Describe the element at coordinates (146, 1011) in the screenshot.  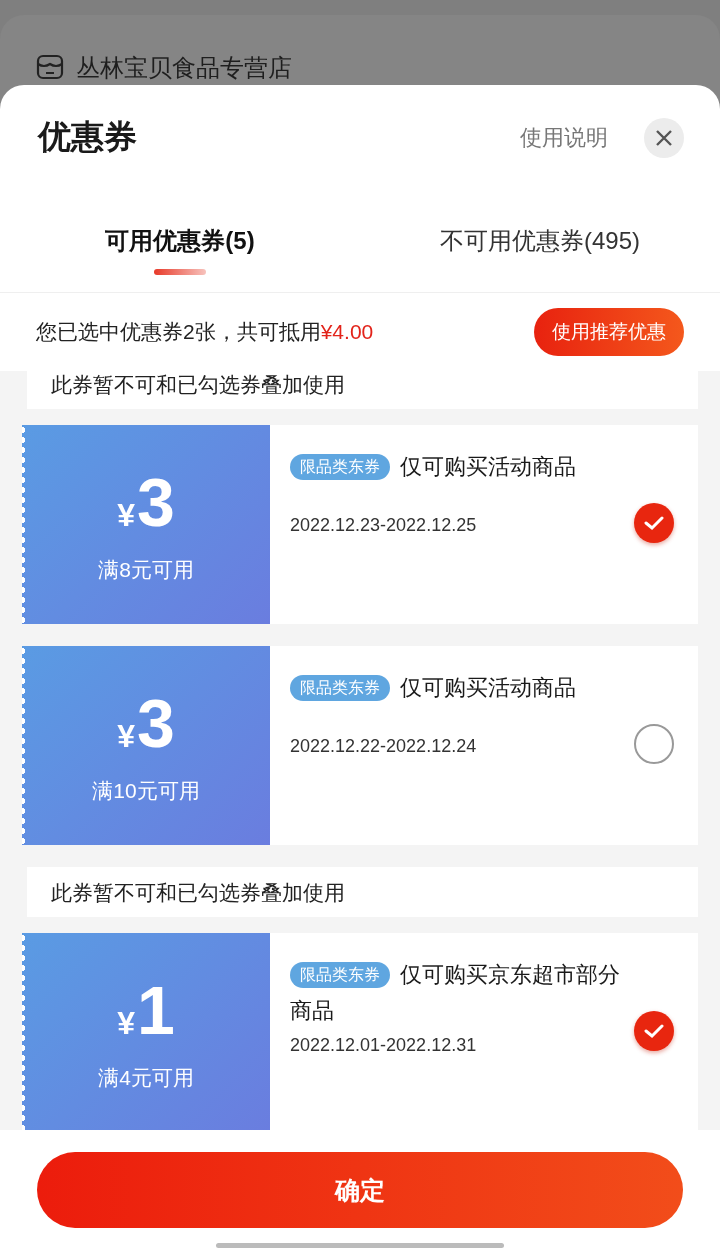
I see `coupon-amount: ¥1` at that location.